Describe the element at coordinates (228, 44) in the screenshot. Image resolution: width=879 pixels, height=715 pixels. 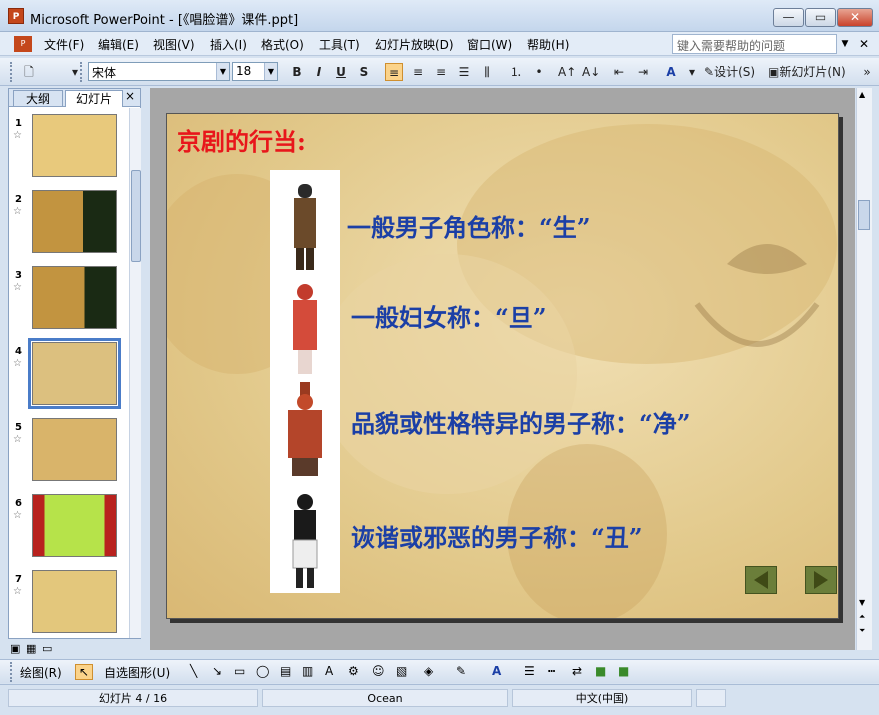
I see `menu-insert: 插入(I)` at that location.